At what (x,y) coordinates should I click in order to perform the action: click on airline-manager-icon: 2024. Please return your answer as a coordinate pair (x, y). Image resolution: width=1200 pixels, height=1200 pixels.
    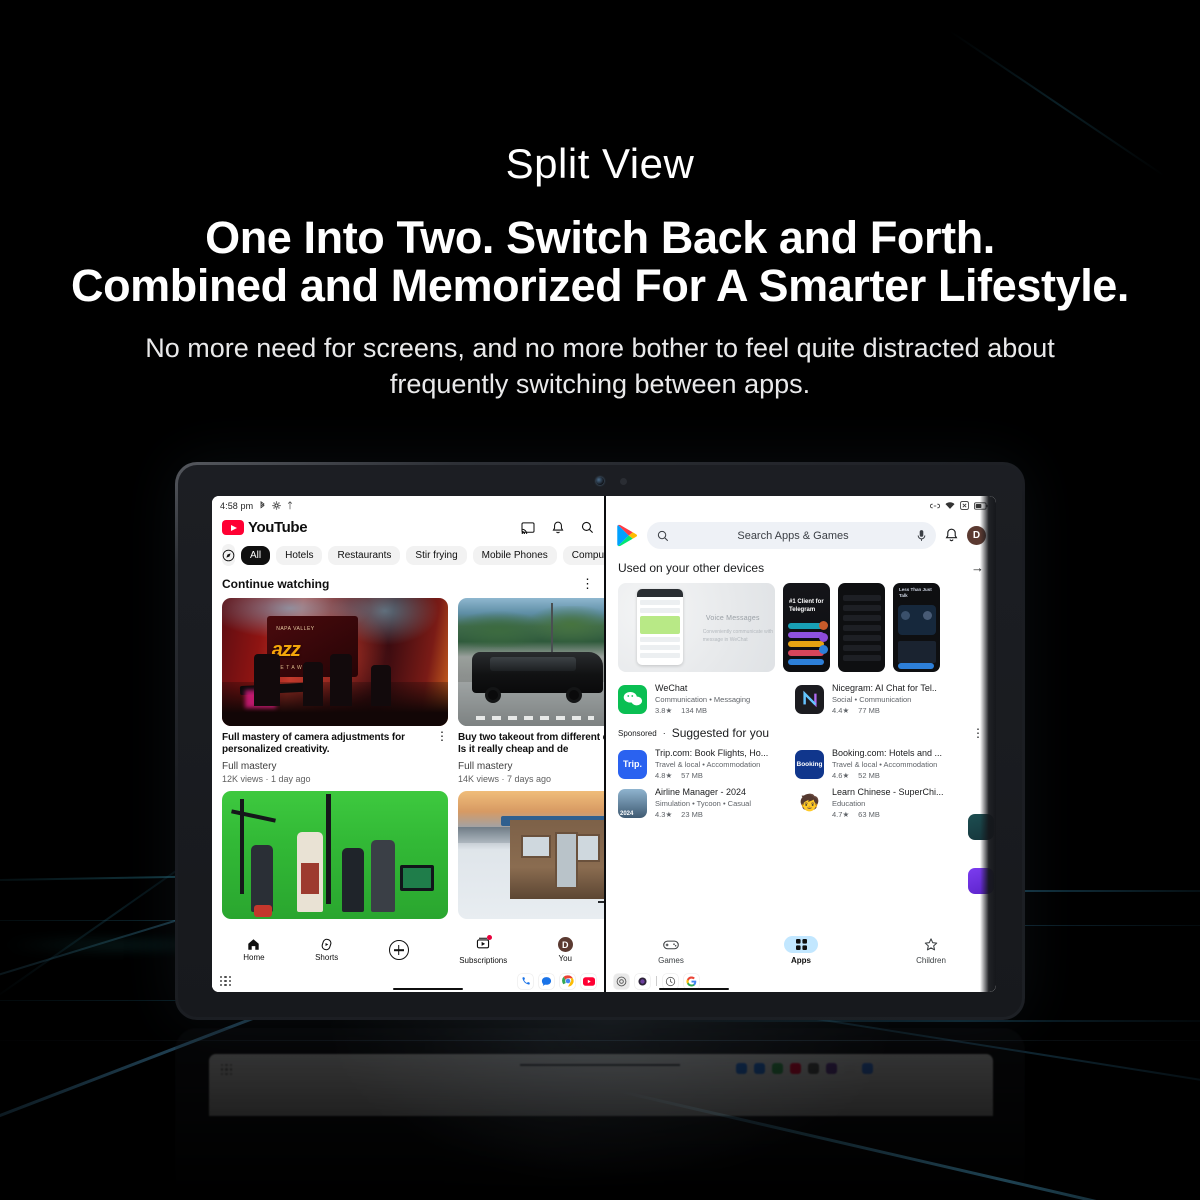
    Looking at the image, I should click on (632, 803).